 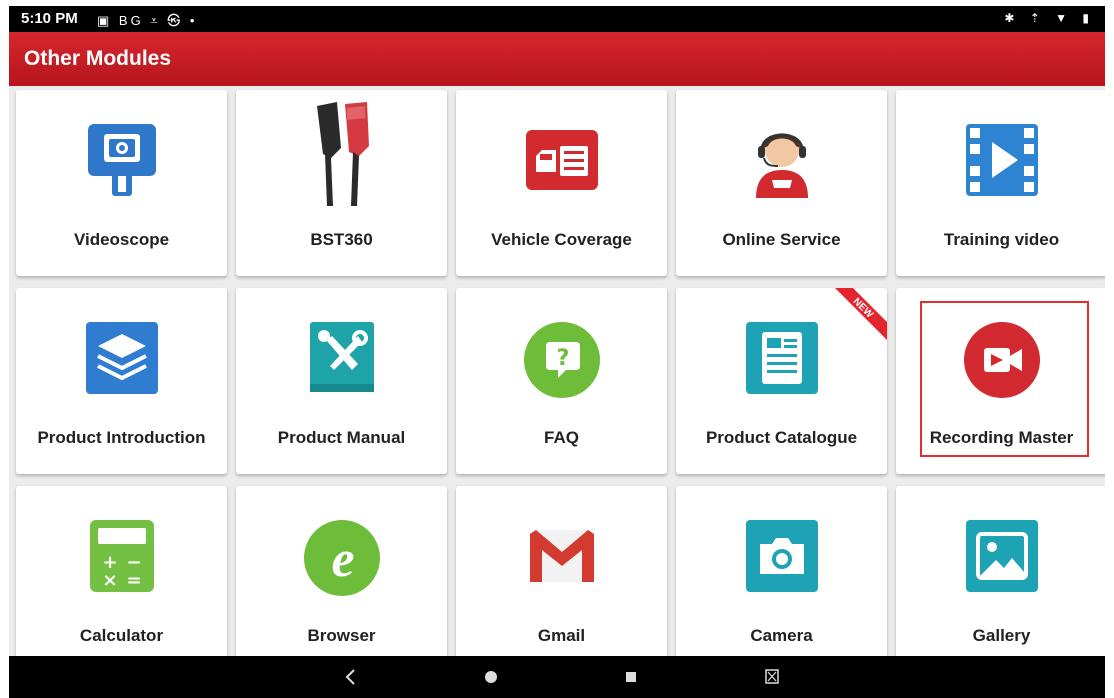 I want to click on tile-videoscope: Videoscope, so click(x=121, y=183).